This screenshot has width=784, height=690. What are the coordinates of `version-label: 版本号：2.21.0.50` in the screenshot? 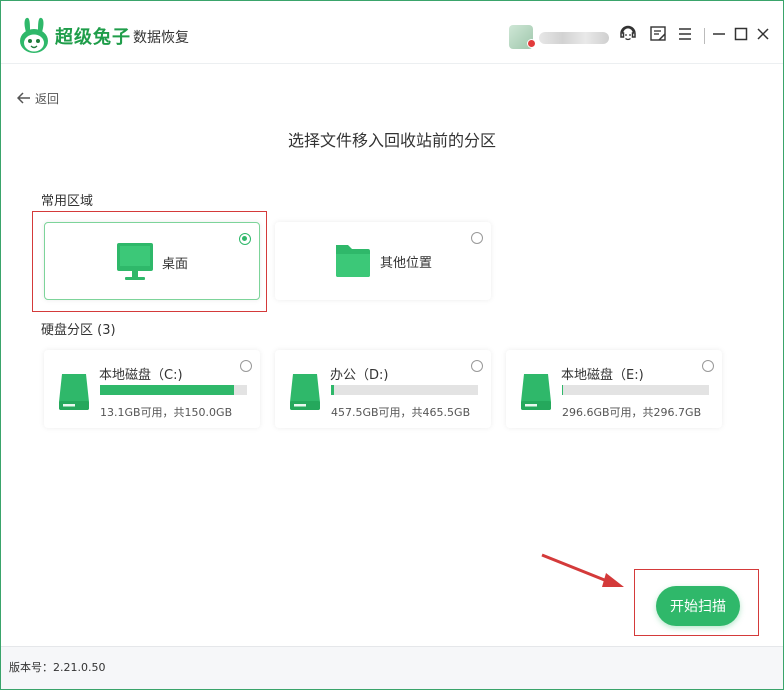 It's located at (57, 667).